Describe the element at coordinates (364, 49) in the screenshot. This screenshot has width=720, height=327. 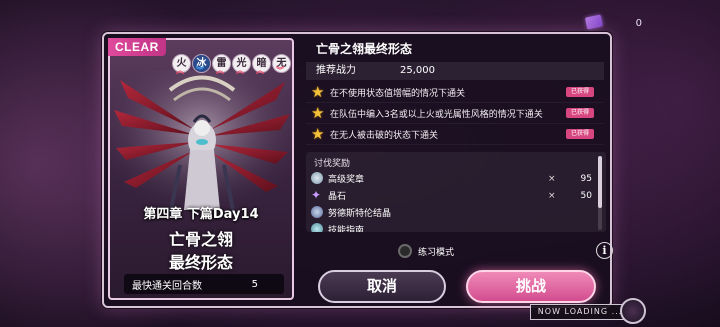
I see `stage-title: 亡骨之翎最终形态` at that location.